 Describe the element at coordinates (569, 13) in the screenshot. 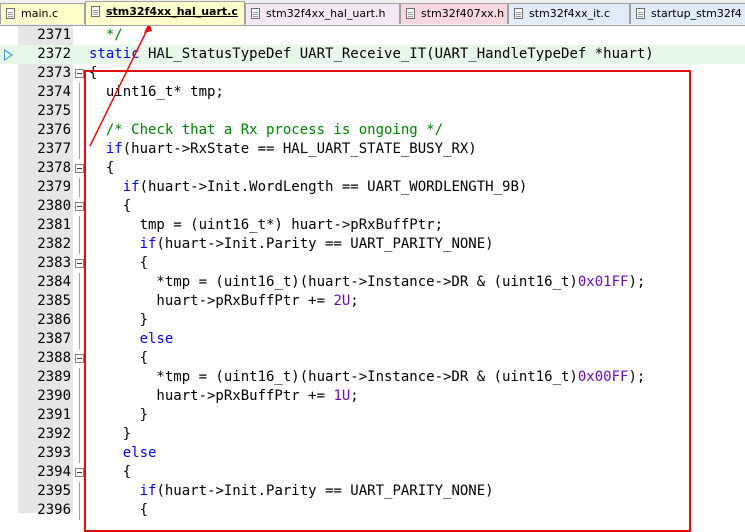

I see `file-tab-4: stm32f4xx_it.c` at that location.